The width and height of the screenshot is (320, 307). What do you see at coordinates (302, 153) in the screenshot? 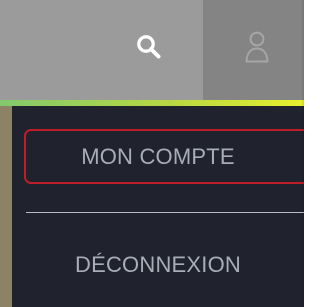
I see `right-edge-shadow` at bounding box center [302, 153].